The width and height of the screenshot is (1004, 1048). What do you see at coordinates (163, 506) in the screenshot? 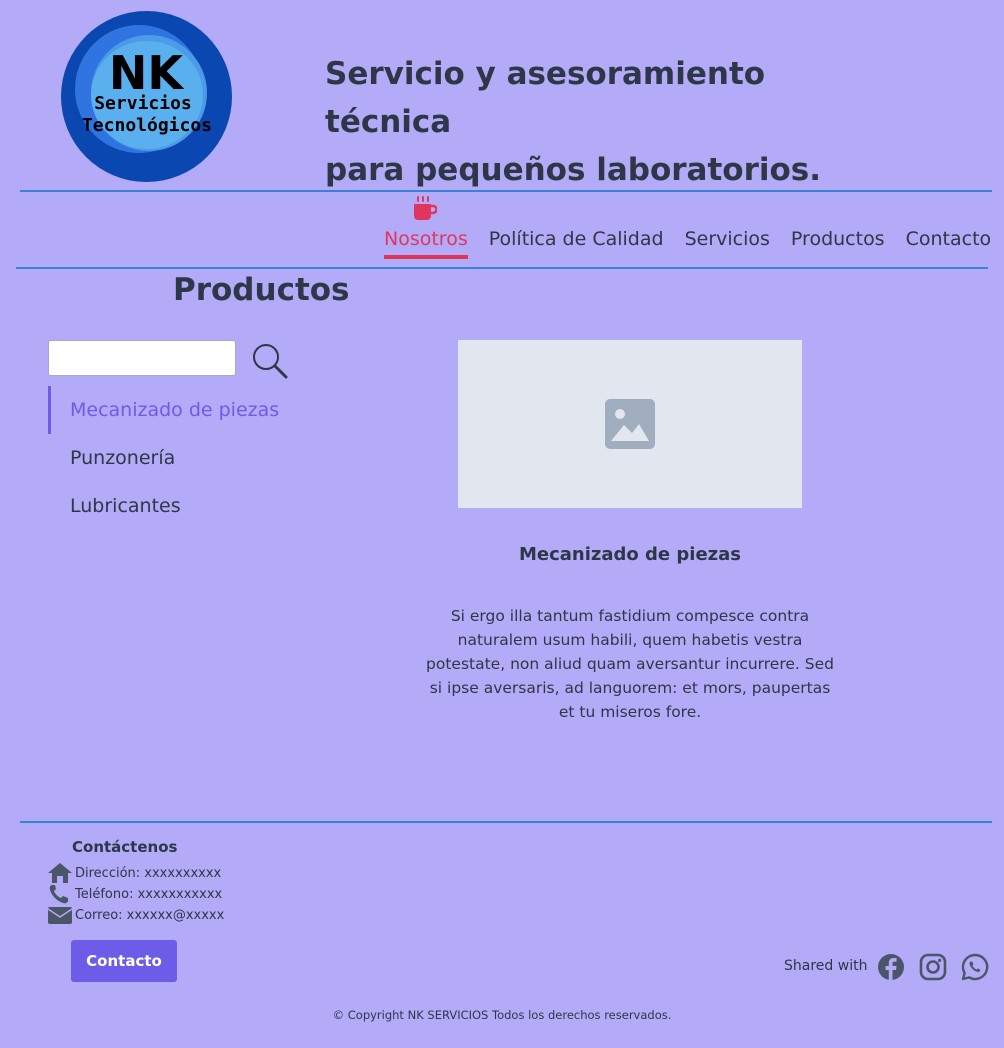
I see `product-item-lubricantes: Lubricantes` at bounding box center [163, 506].